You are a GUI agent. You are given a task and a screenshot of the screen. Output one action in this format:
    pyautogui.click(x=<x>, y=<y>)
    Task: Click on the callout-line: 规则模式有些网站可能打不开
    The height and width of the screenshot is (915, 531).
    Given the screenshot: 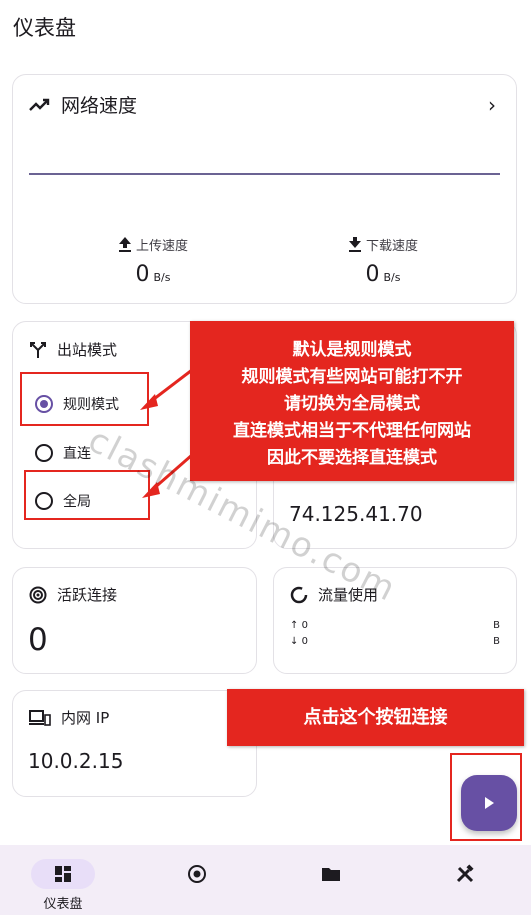 What is the action you would take?
    pyautogui.click(x=352, y=377)
    